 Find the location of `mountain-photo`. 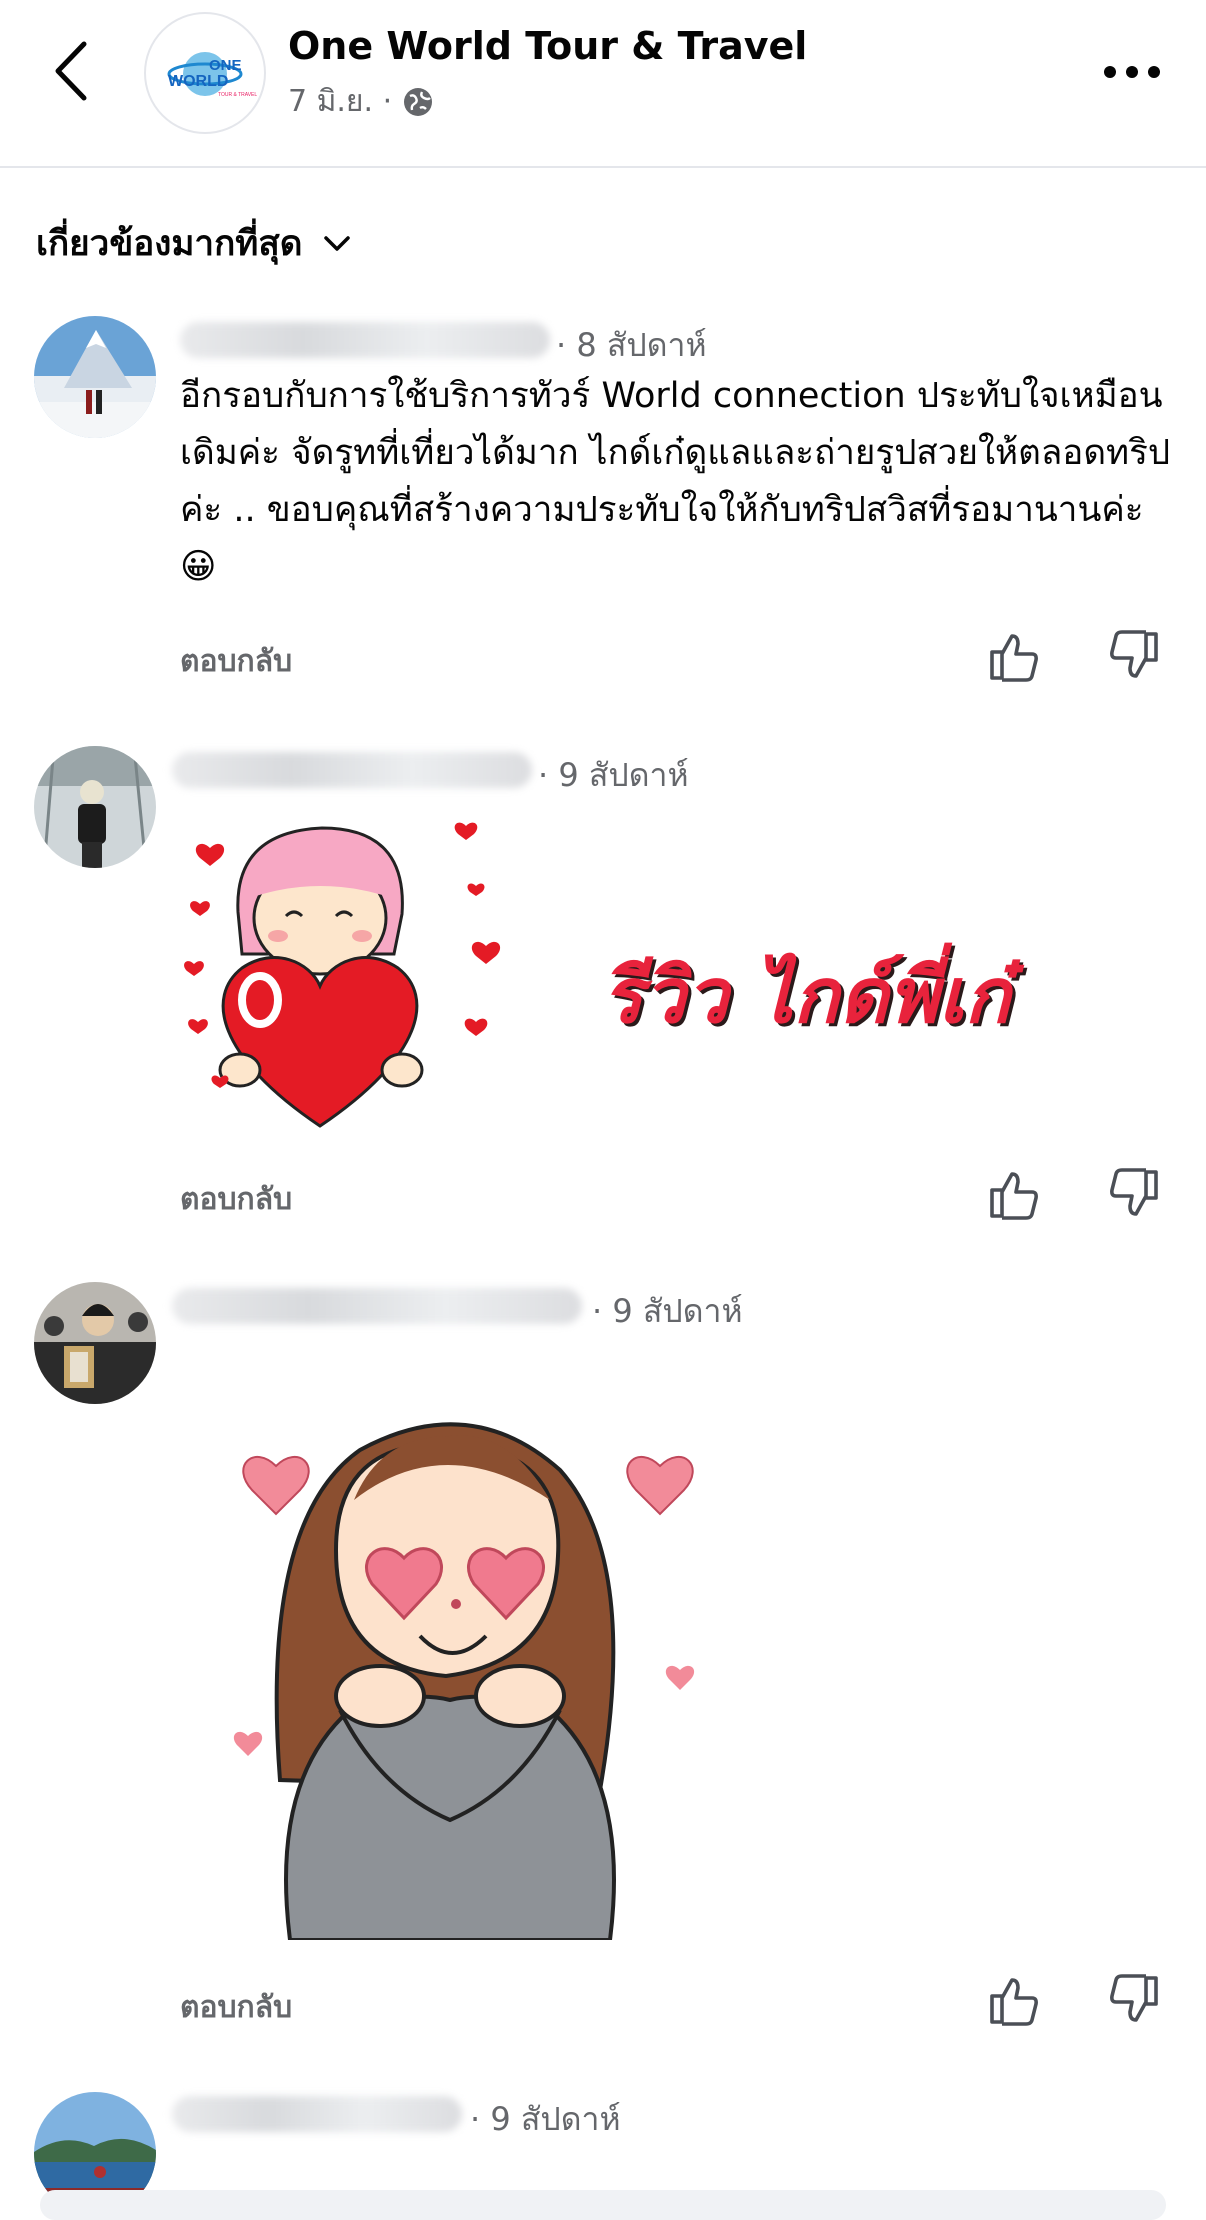

mountain-photo is located at coordinates (95, 377).